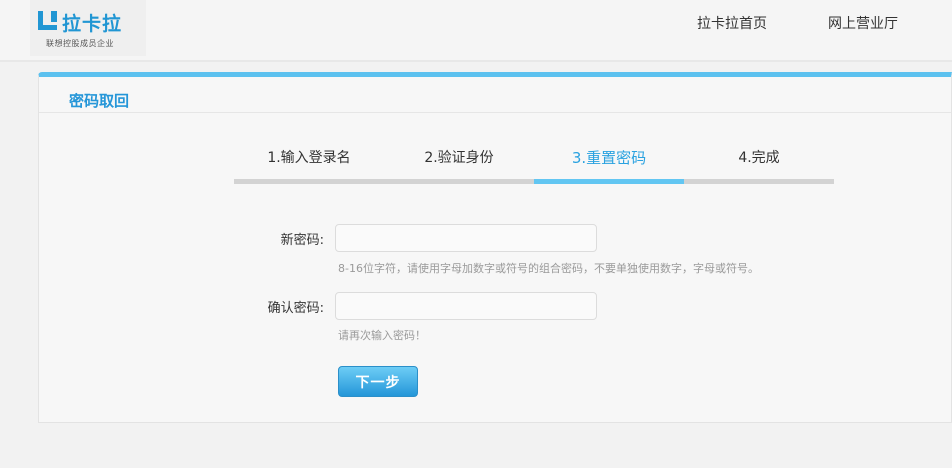 The image size is (952, 468). I want to click on step-bar-active, so click(609, 181).